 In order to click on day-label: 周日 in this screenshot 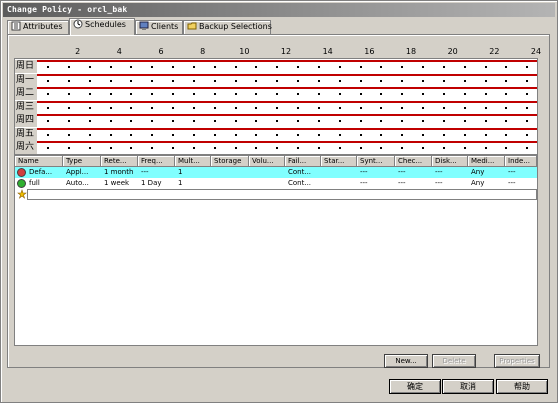, I will do `click(26, 66)`.